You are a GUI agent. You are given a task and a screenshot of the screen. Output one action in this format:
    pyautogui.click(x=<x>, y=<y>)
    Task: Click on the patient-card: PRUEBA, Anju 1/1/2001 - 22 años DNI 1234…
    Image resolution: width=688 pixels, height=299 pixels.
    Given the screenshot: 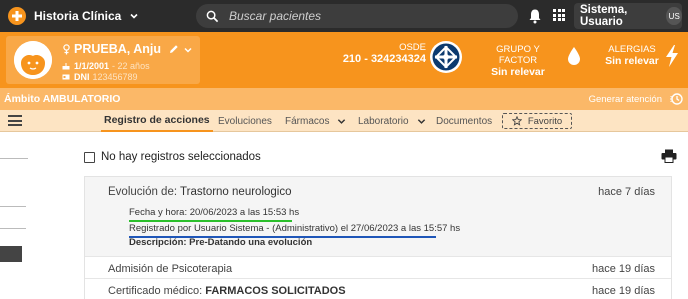 What is the action you would take?
    pyautogui.click(x=103, y=60)
    